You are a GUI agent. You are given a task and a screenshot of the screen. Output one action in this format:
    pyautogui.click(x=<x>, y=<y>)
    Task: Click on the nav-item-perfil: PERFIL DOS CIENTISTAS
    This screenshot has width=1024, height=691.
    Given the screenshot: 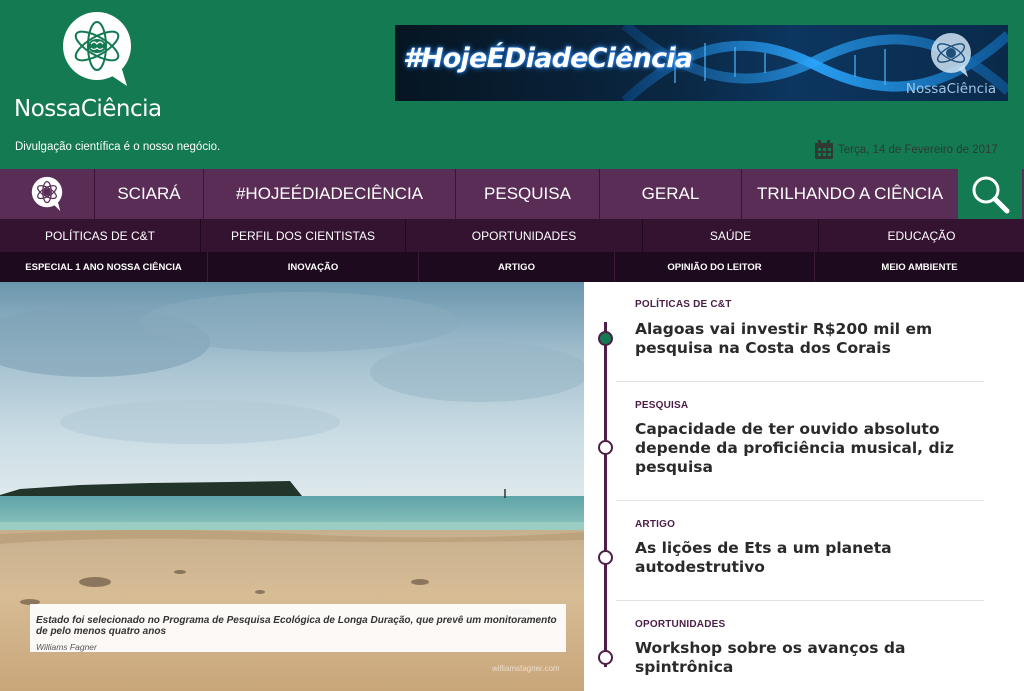 What is the action you would take?
    pyautogui.click(x=302, y=235)
    